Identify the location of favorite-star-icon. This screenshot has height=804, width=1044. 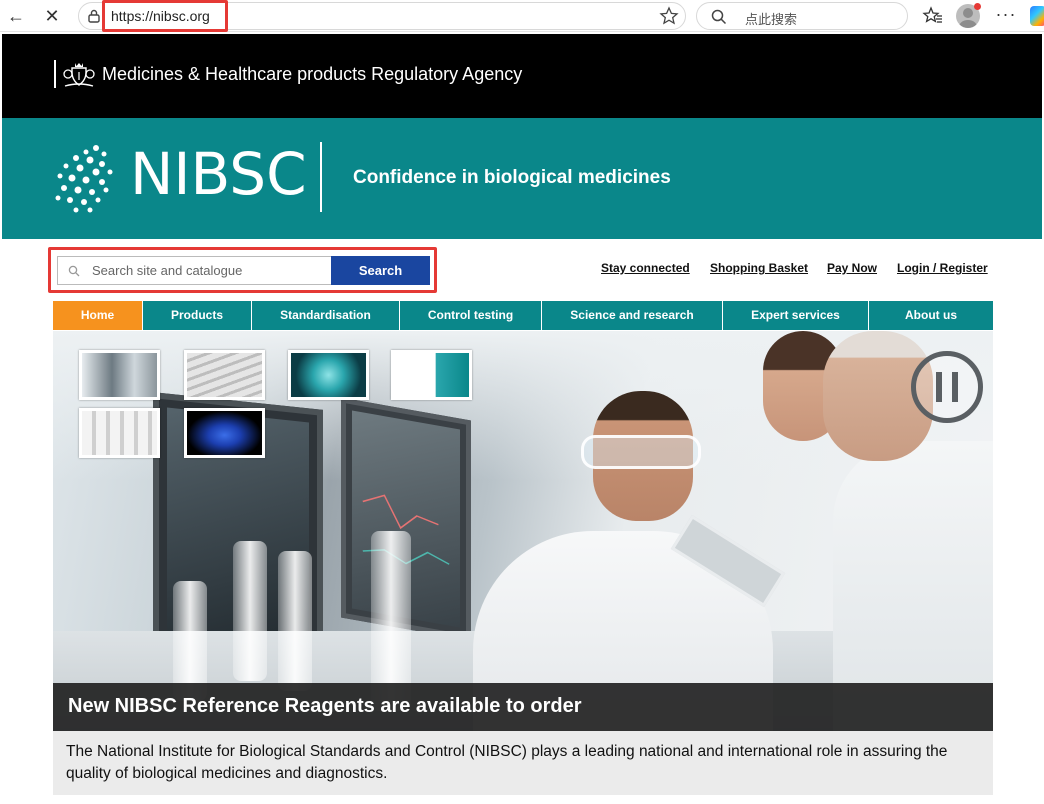
(669, 16).